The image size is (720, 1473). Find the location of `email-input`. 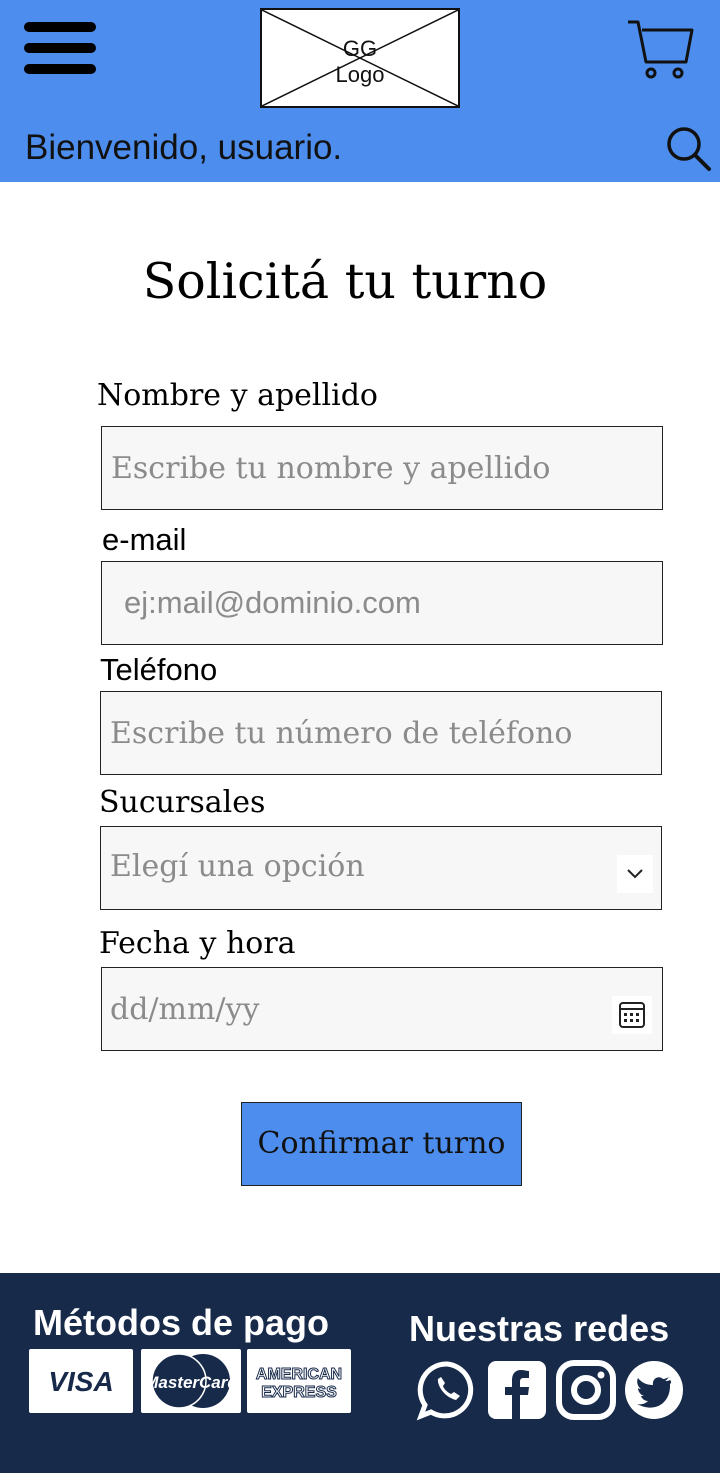

email-input is located at coordinates (382, 603).